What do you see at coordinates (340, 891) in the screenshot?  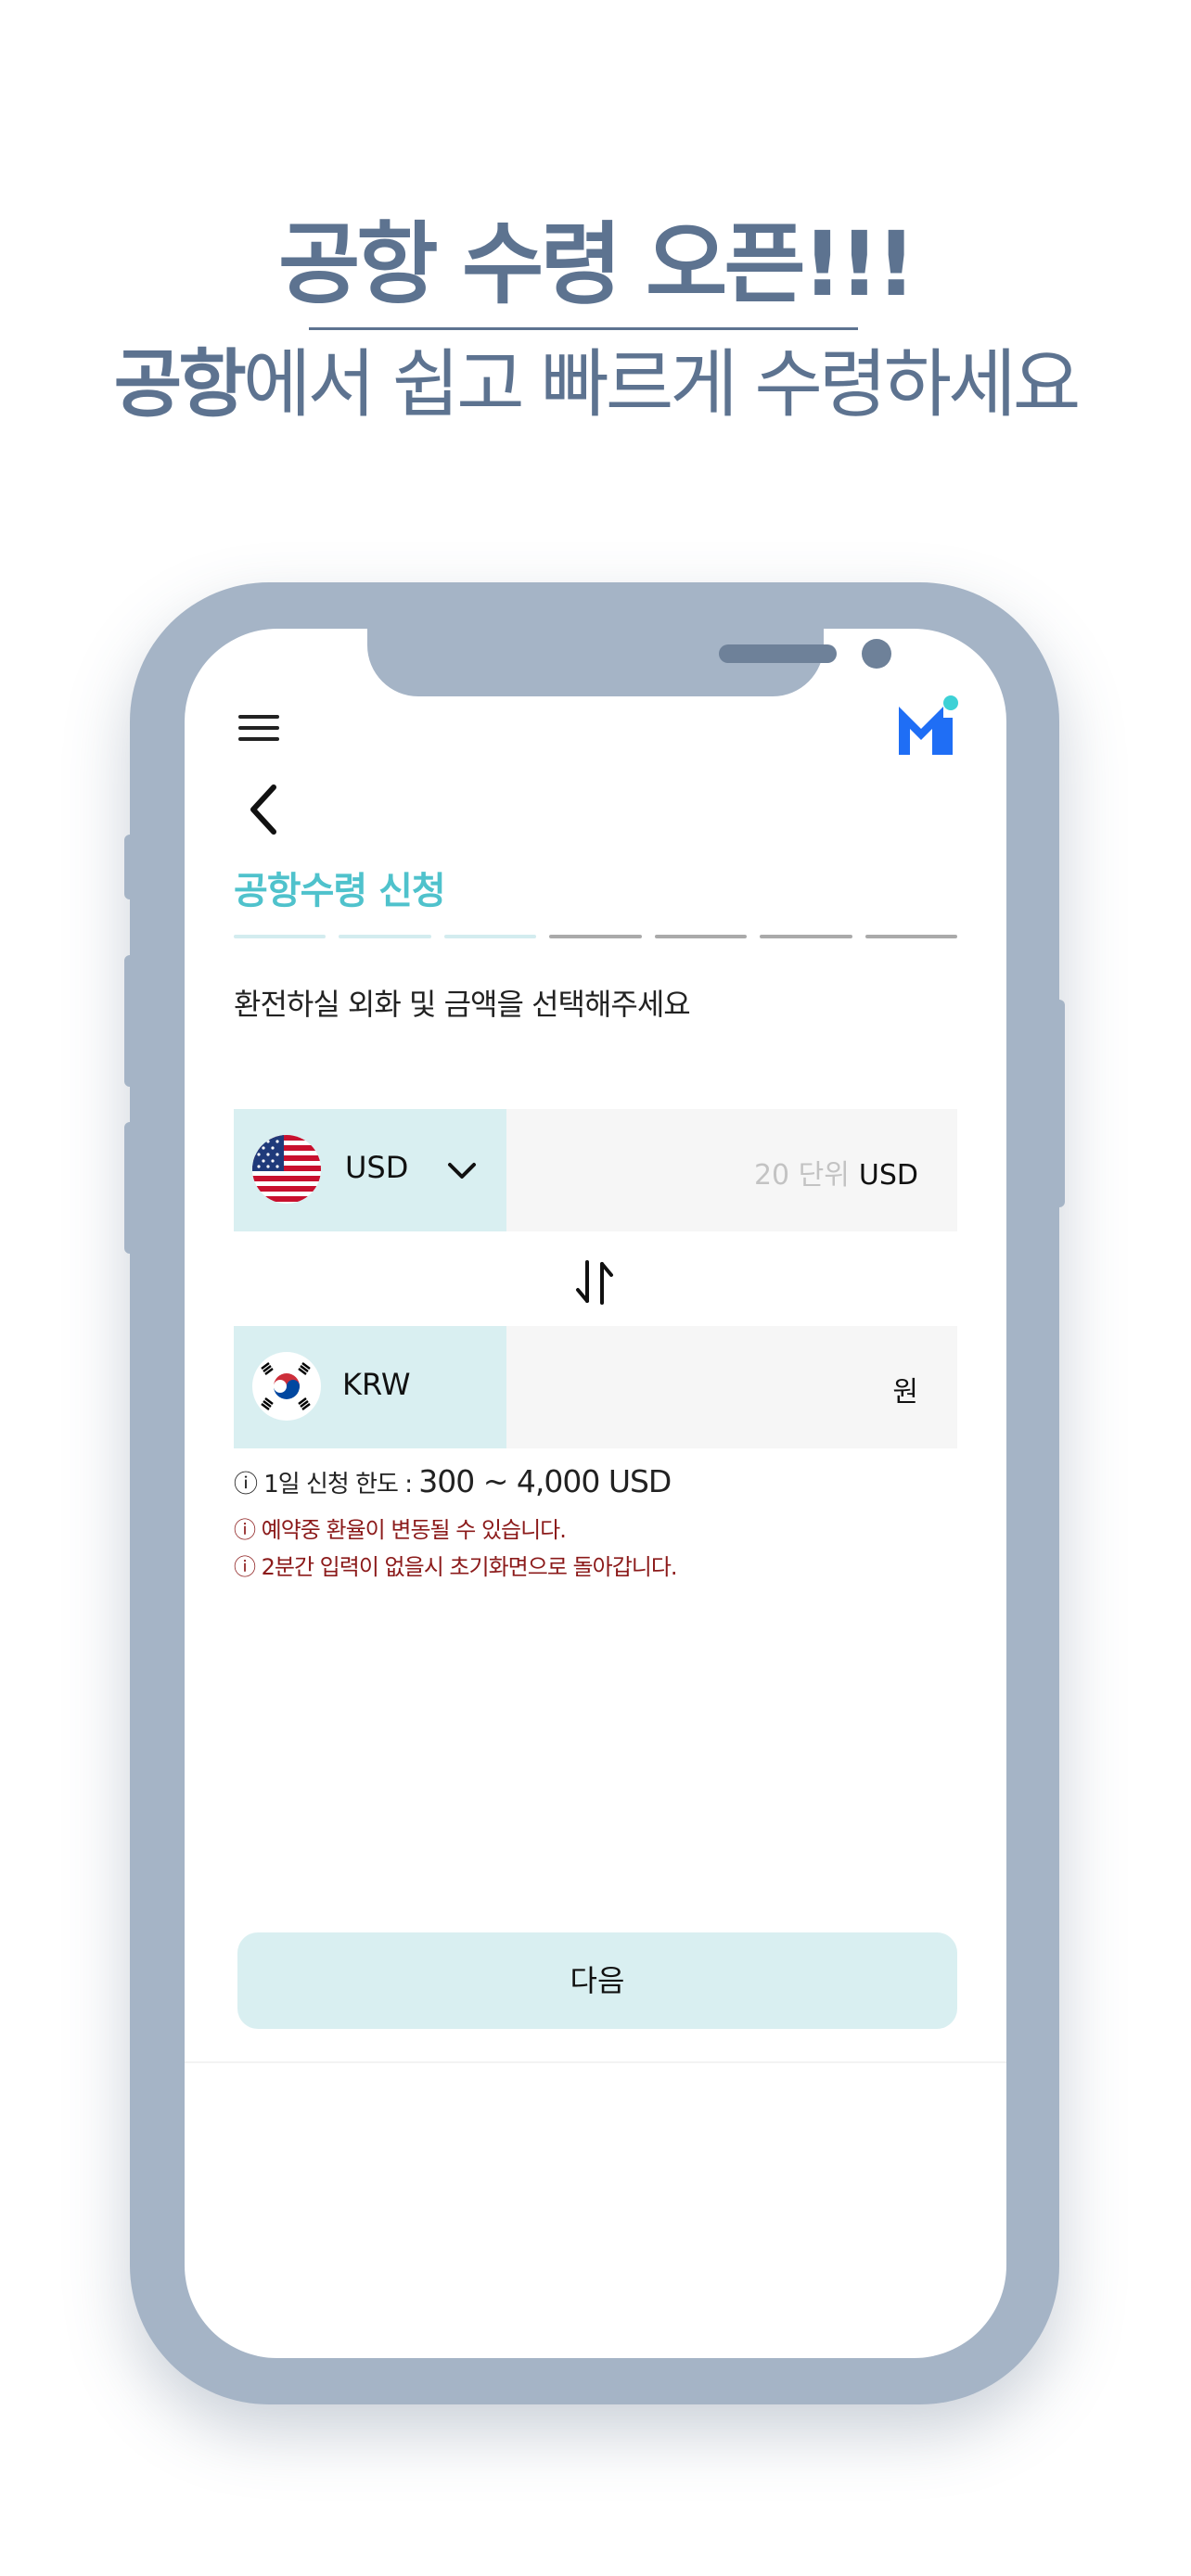 I see `page-title: 공항수령 신청` at bounding box center [340, 891].